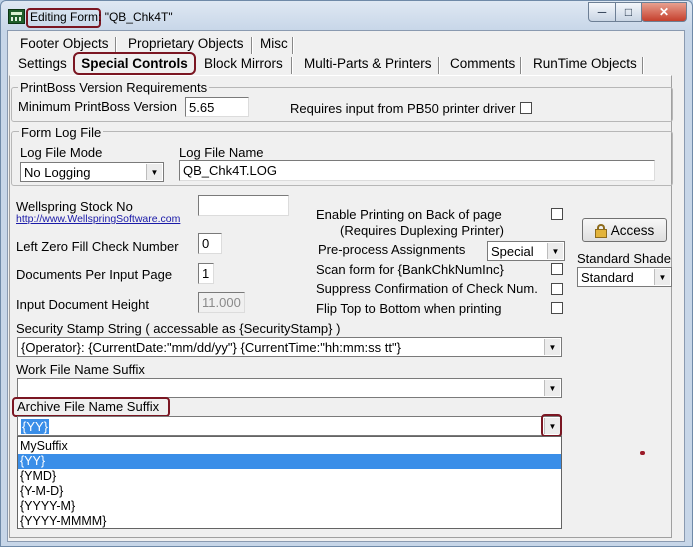  Describe the element at coordinates (186, 44) in the screenshot. I see `tab-proprietary-objects: Proprietary Objects` at that location.